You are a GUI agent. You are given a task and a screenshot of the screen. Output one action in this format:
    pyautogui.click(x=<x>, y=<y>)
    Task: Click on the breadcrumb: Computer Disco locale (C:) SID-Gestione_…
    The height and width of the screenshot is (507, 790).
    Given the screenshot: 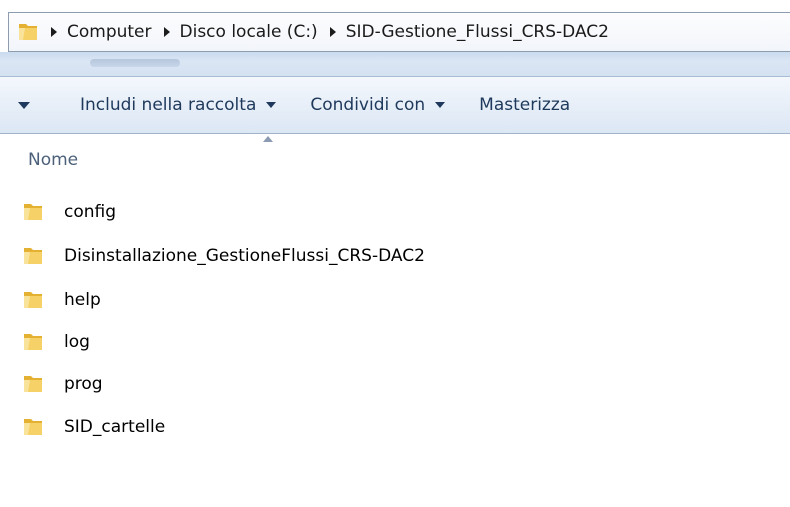 What is the action you would take?
    pyautogui.click(x=332, y=32)
    